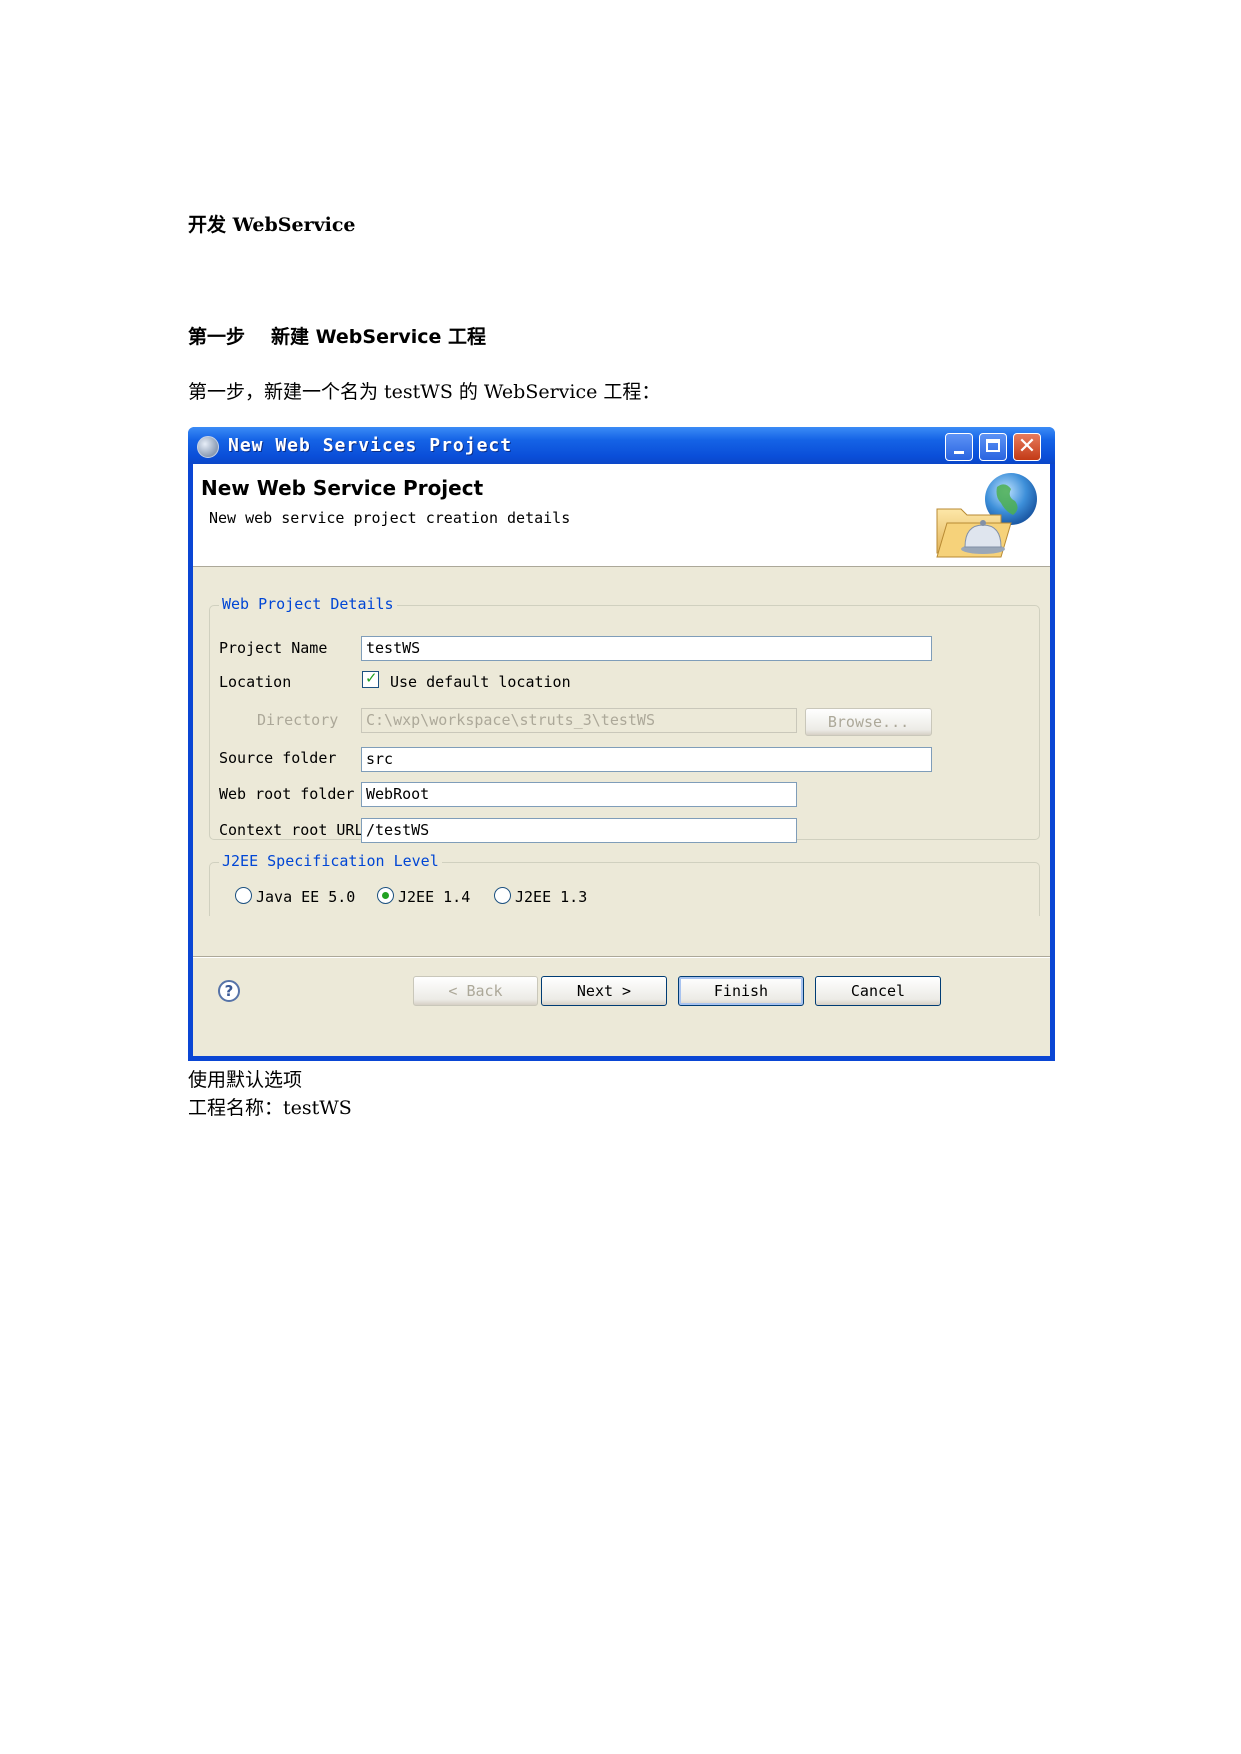 This screenshot has height=1754, width=1241. I want to click on close-button: ✕, so click(1027, 447).